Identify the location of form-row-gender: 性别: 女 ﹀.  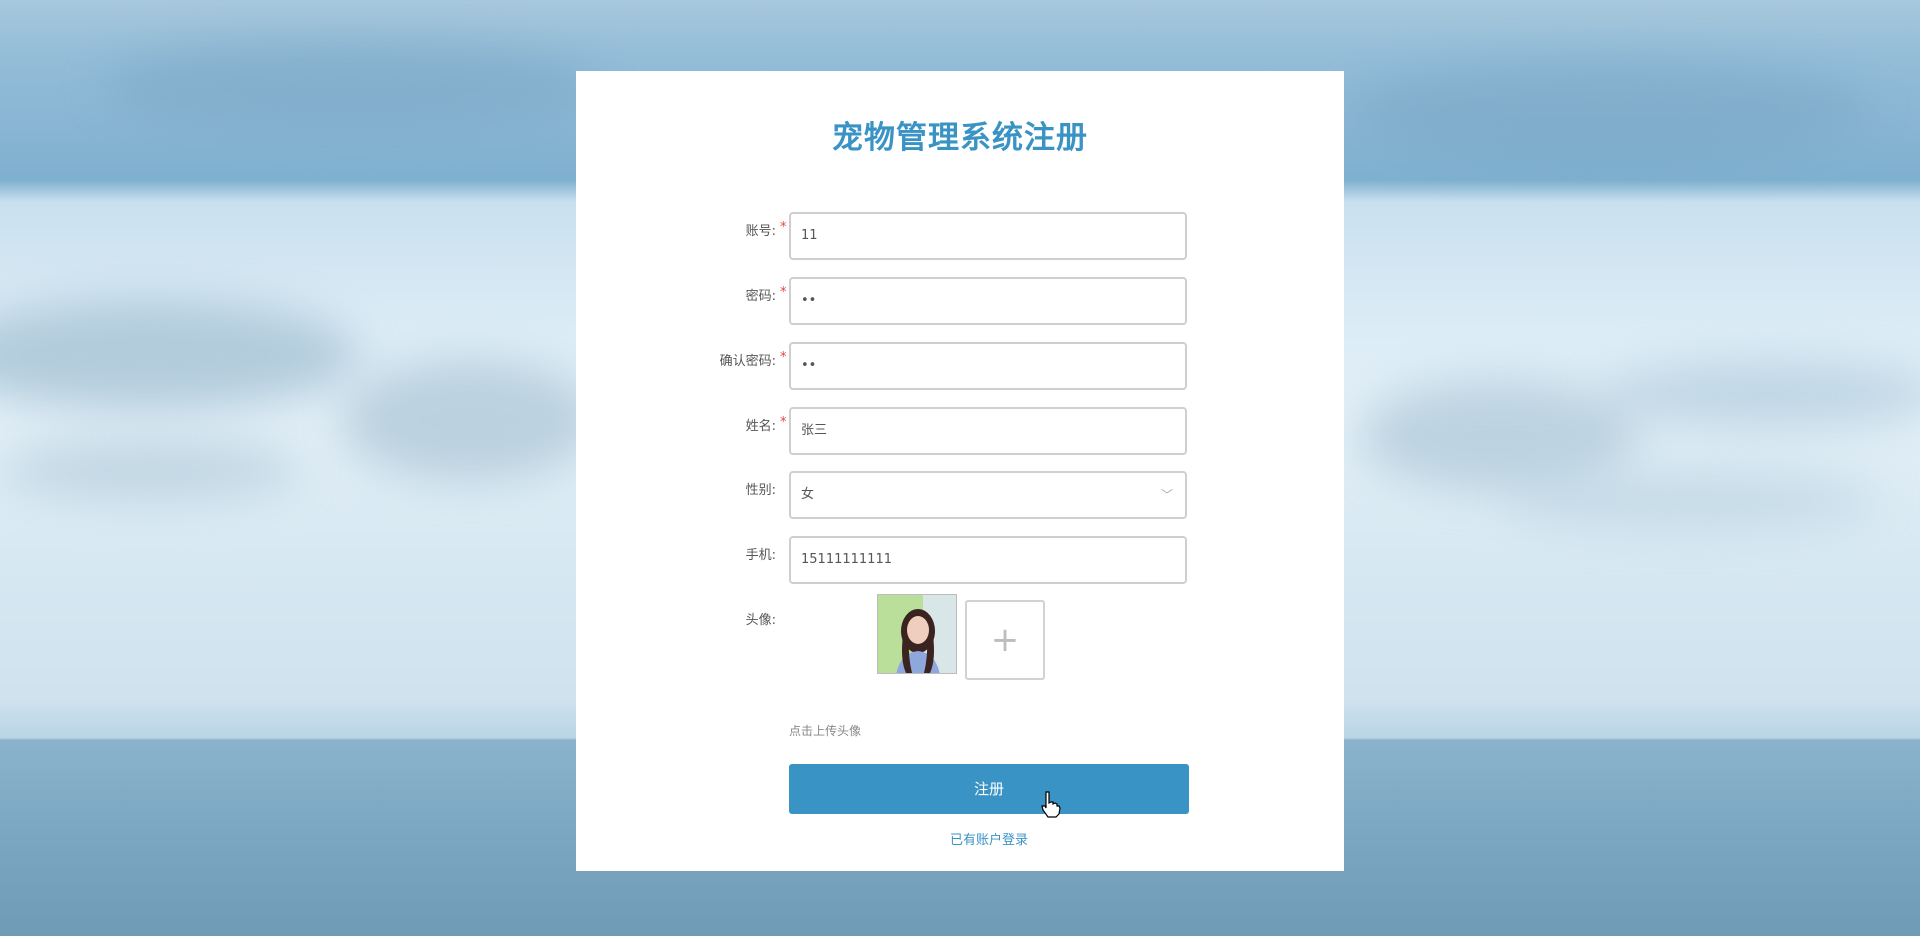
(960, 496).